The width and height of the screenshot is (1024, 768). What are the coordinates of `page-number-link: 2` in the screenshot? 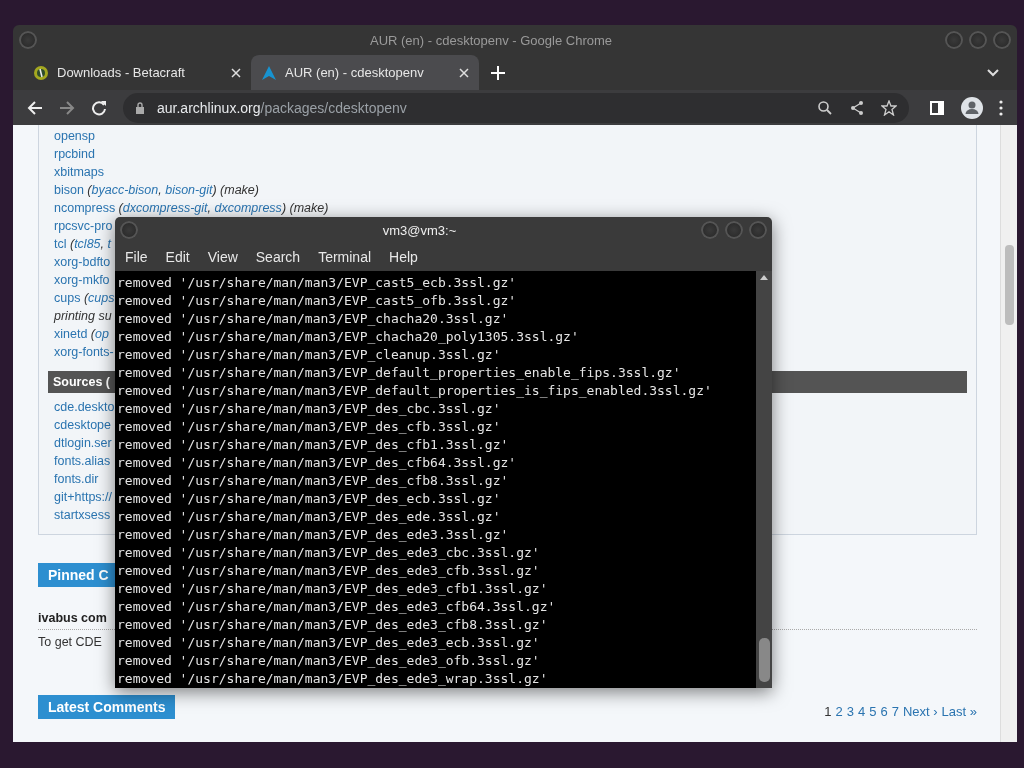 It's located at (839, 711).